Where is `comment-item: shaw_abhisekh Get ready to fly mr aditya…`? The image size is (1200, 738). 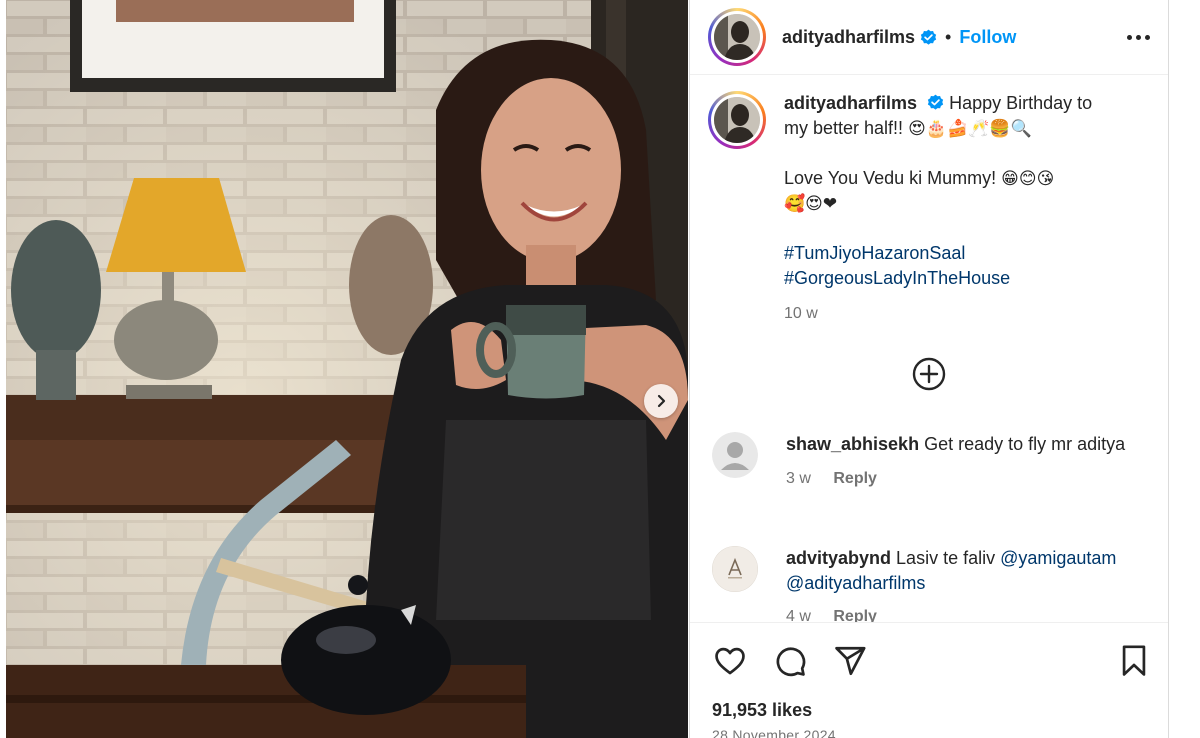
comment-item: shaw_abhisekh Get ready to fly mr aditya… is located at coordinates (932, 461).